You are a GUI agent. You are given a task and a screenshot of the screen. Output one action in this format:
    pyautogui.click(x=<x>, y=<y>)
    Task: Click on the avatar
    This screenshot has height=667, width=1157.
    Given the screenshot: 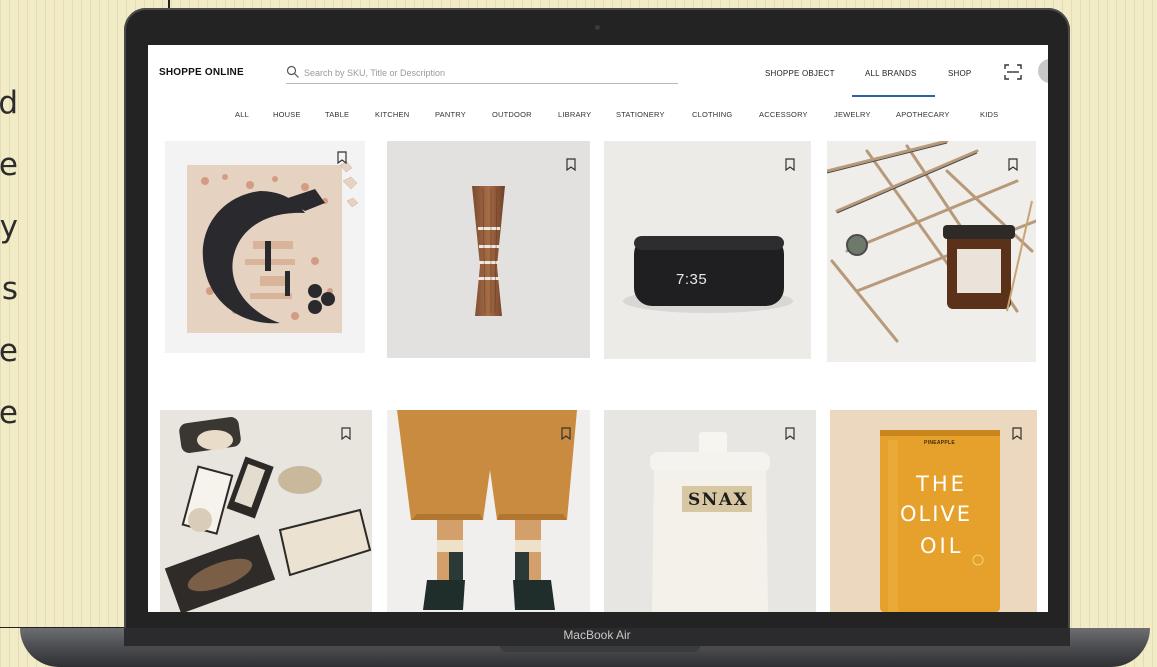 What is the action you would take?
    pyautogui.click(x=1043, y=71)
    